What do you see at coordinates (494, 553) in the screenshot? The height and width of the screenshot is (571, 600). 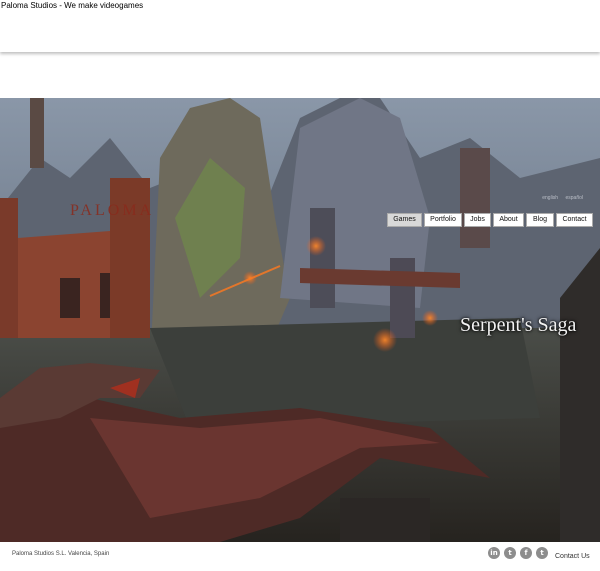 I see `linkedin-icon: in` at bounding box center [494, 553].